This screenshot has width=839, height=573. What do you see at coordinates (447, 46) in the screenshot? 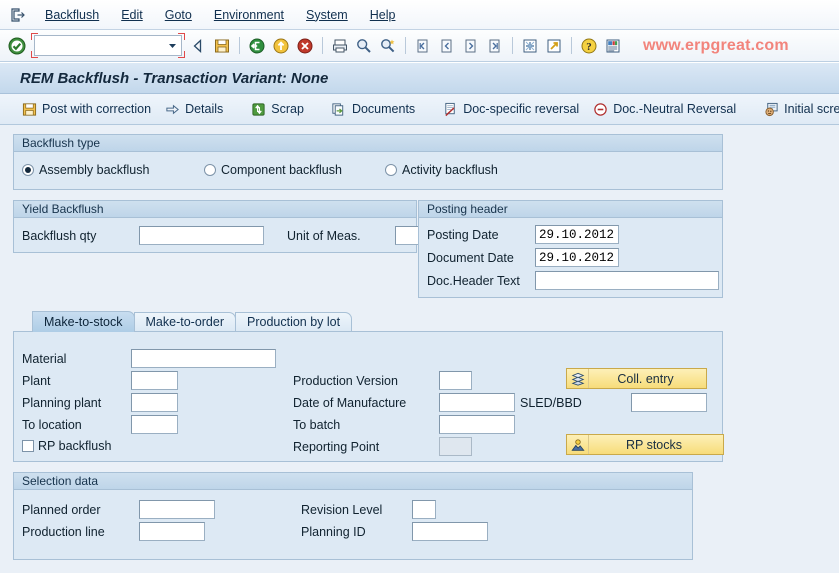
I see `previous-page-icon` at bounding box center [447, 46].